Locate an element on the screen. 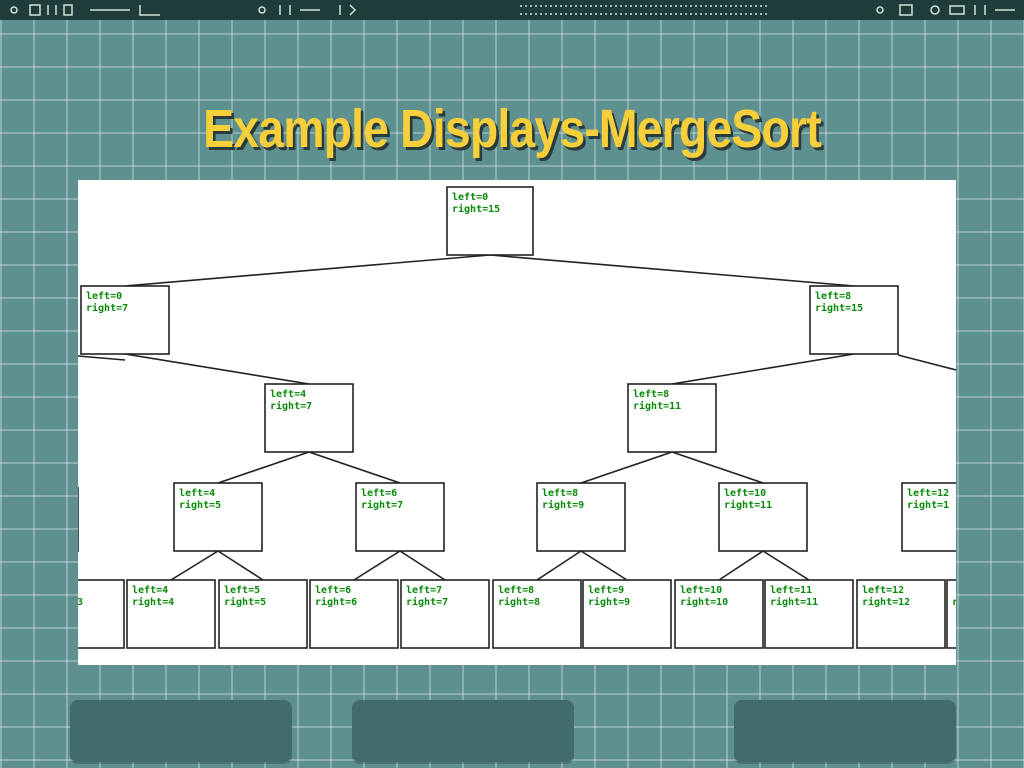 The width and height of the screenshot is (1024, 768). tree-node: left=8right=11 is located at coordinates (672, 418).